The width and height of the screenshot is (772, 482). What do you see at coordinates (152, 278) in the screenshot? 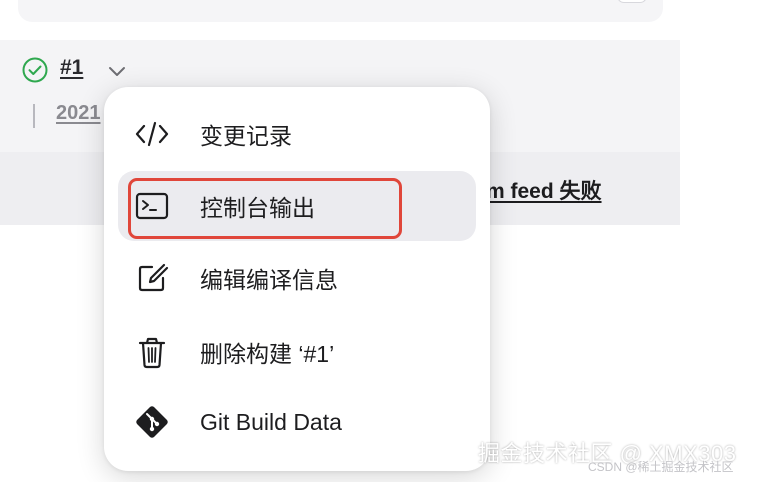
I see `edit-icon` at bounding box center [152, 278].